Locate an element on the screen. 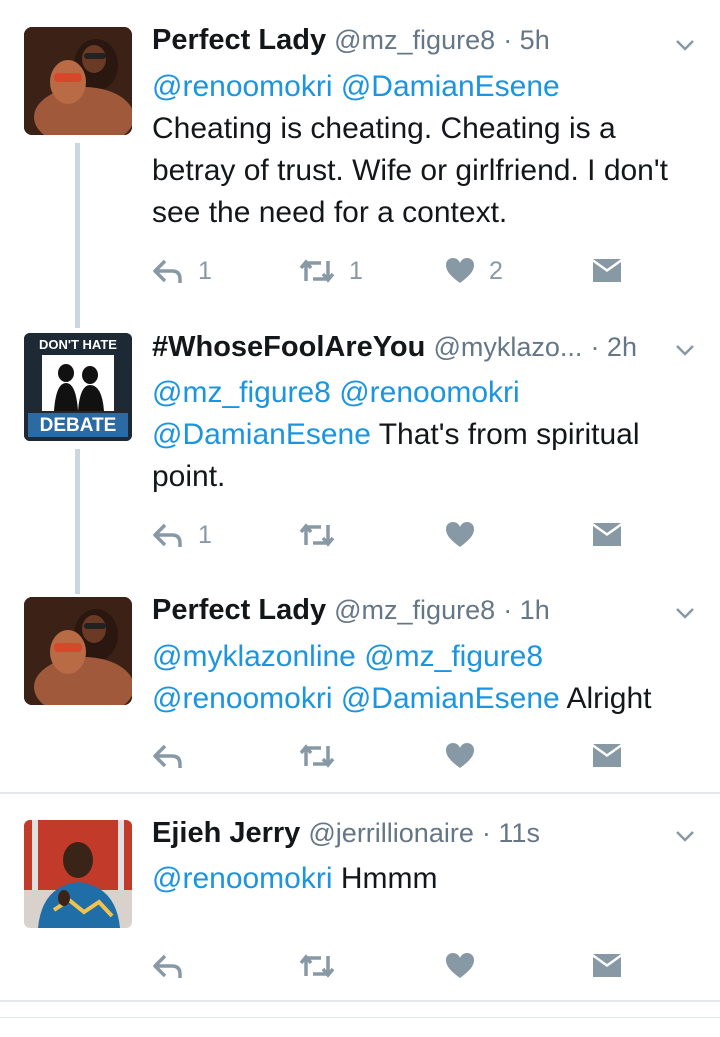  tweet-header: Perfect Lady @mz_figure8 · 1h is located at coordinates (406, 610).